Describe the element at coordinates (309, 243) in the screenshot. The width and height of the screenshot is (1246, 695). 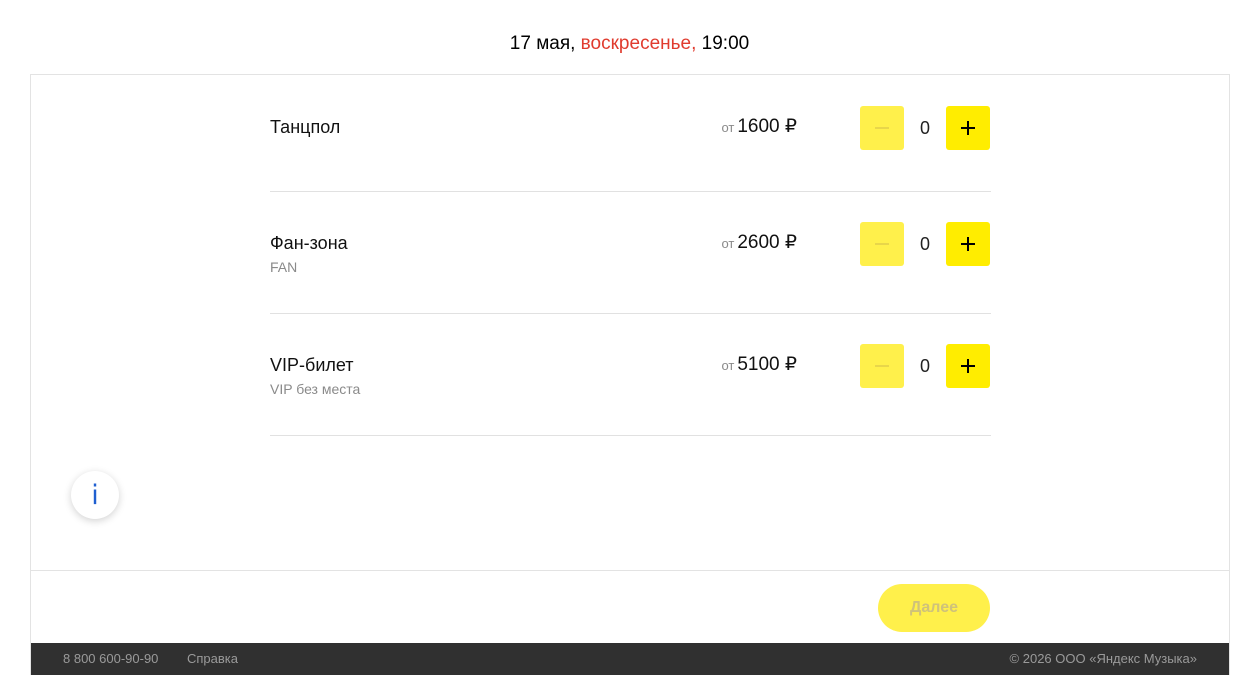
I see `ticket-name: Фан-зона` at that location.